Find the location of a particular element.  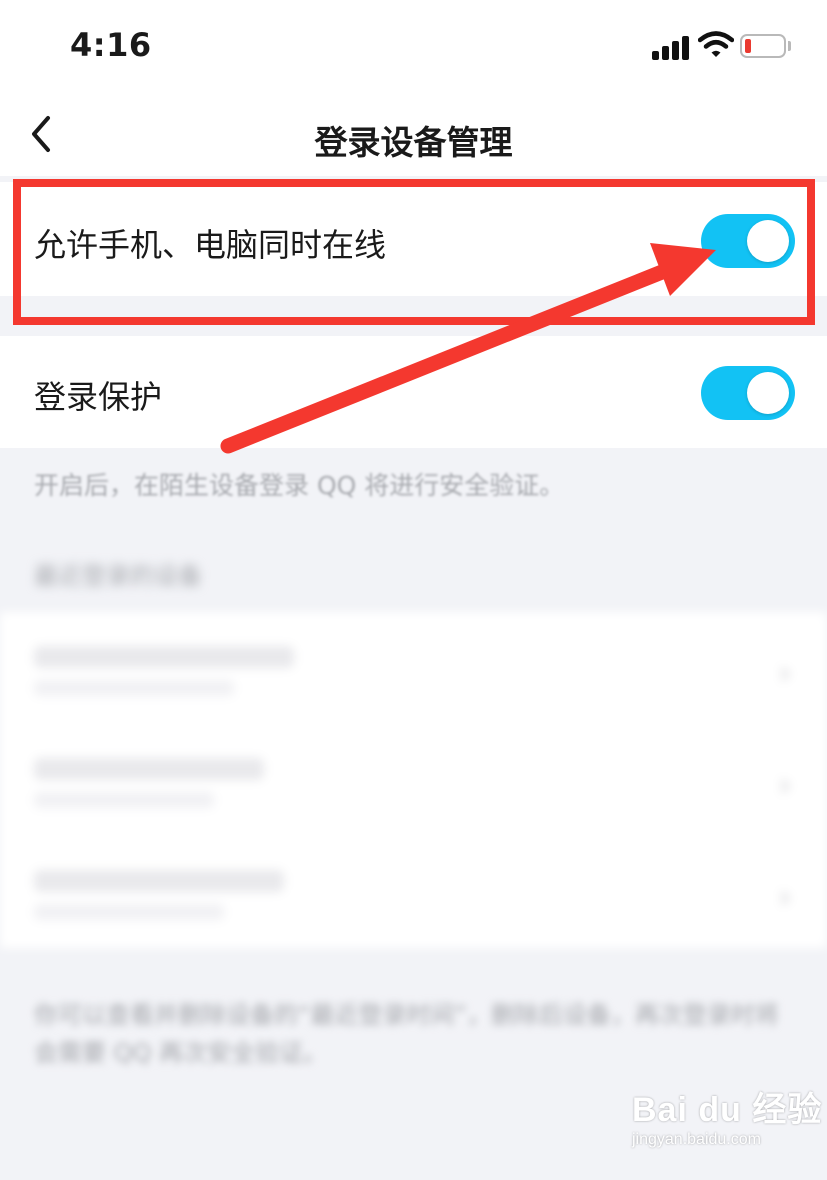

watermark-url: jingyan.baidu.com is located at coordinates (696, 1139).